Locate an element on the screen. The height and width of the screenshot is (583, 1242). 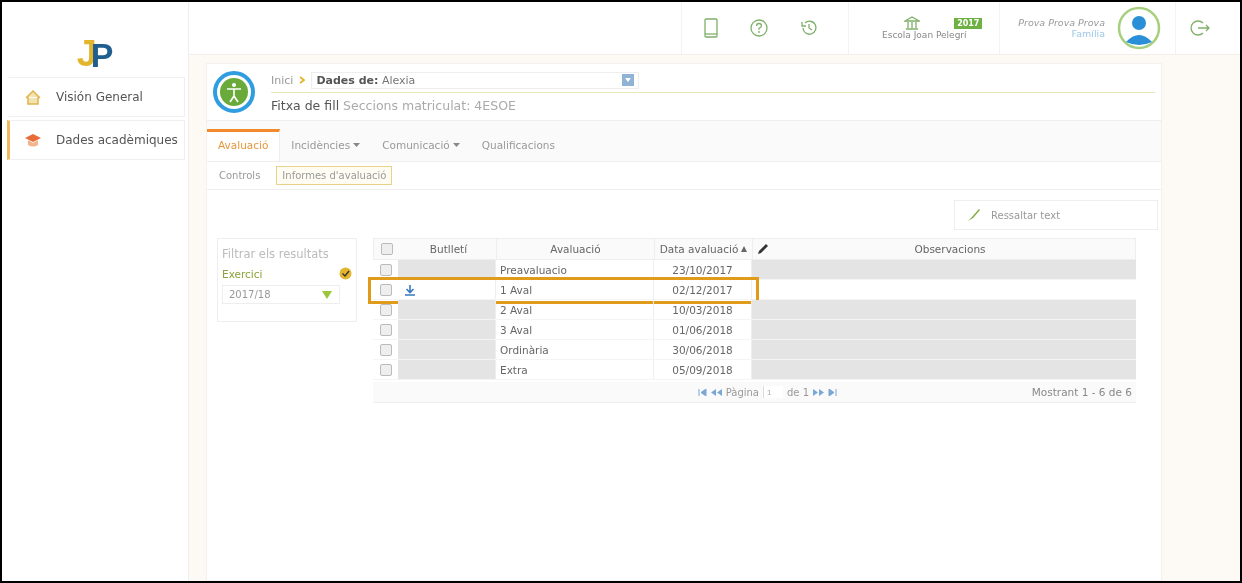
school-name: Escola Joan Pelegrí is located at coordinates (924, 35).